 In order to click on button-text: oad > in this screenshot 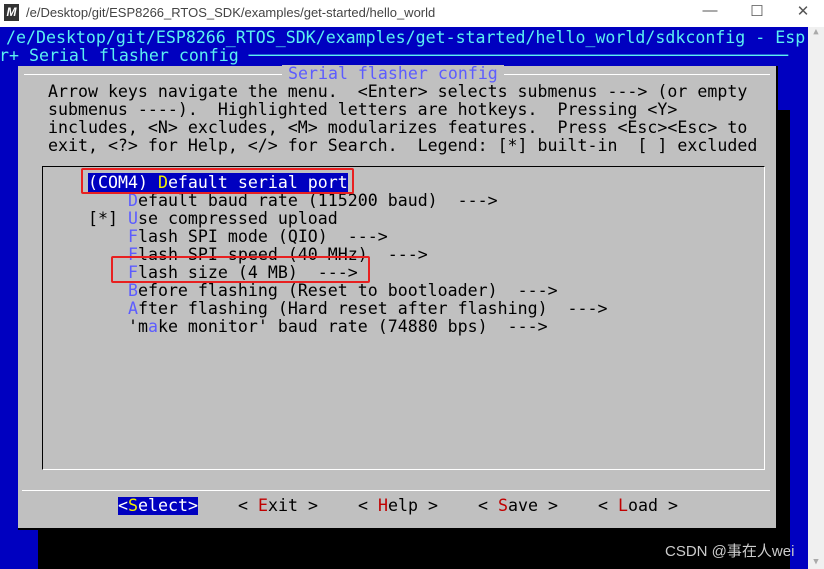, I will do `click(652, 505)`.